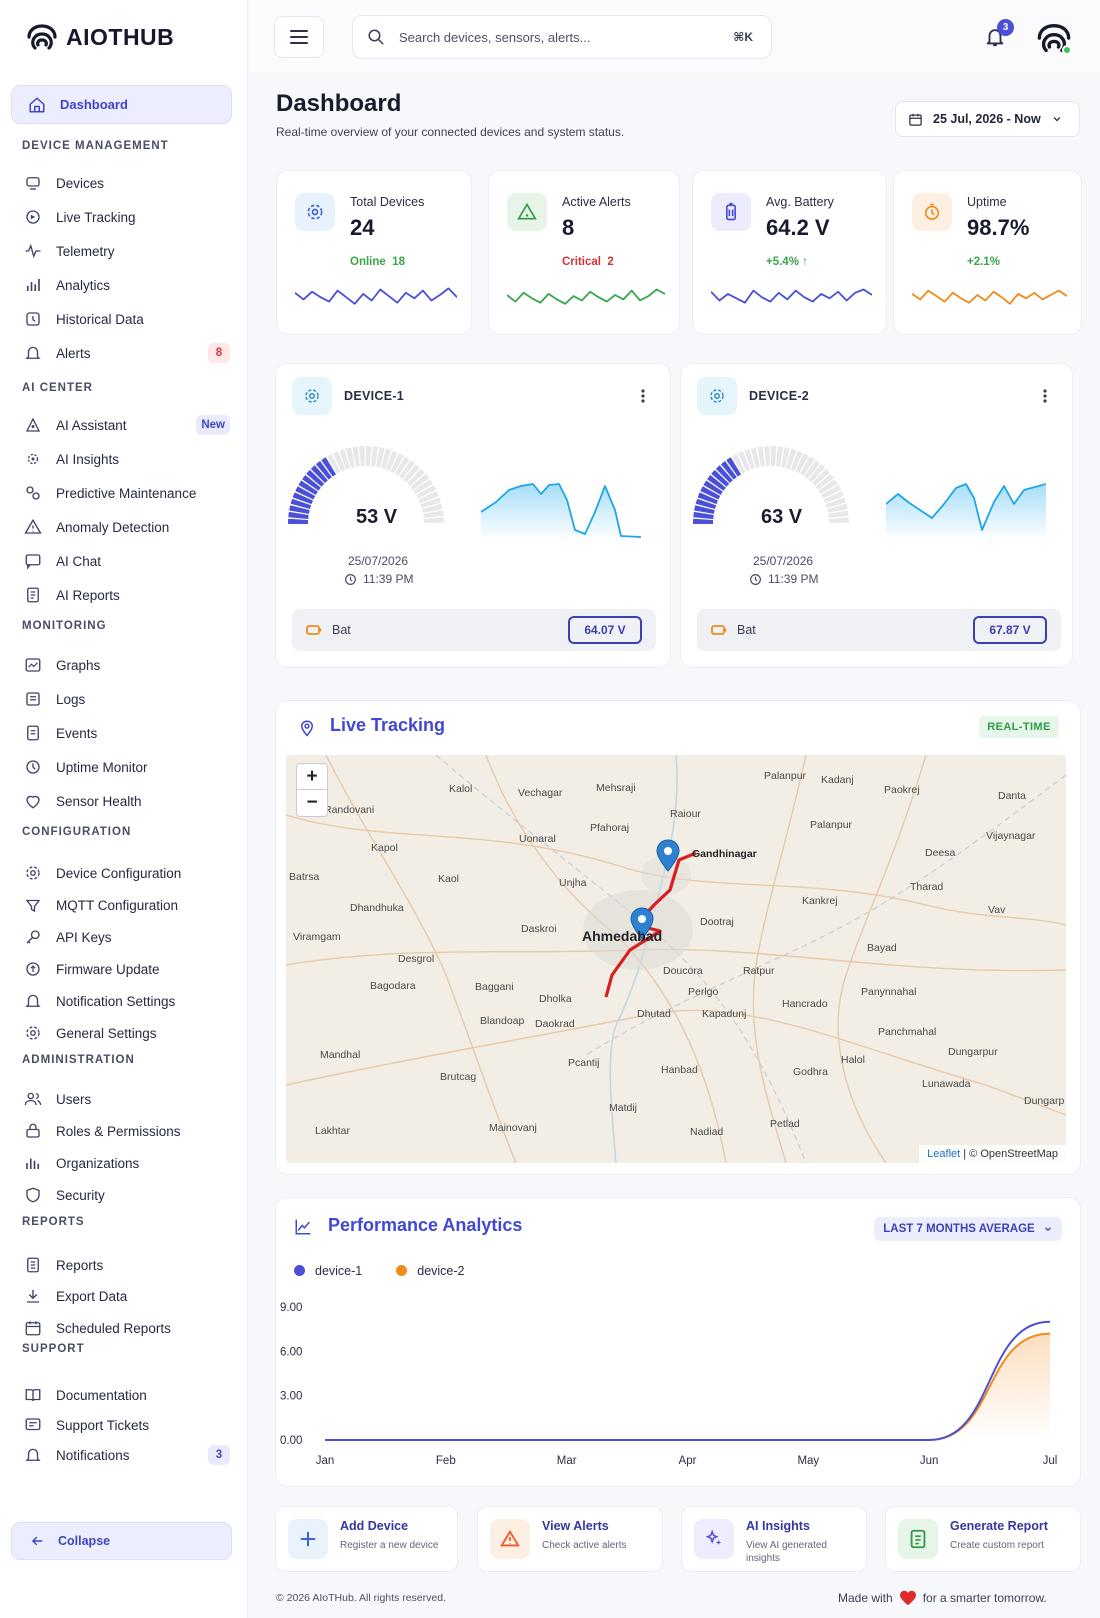 This screenshot has width=1100, height=1618. What do you see at coordinates (127, 1395) in the screenshot?
I see `sidebar-item-documentation: Documentation` at bounding box center [127, 1395].